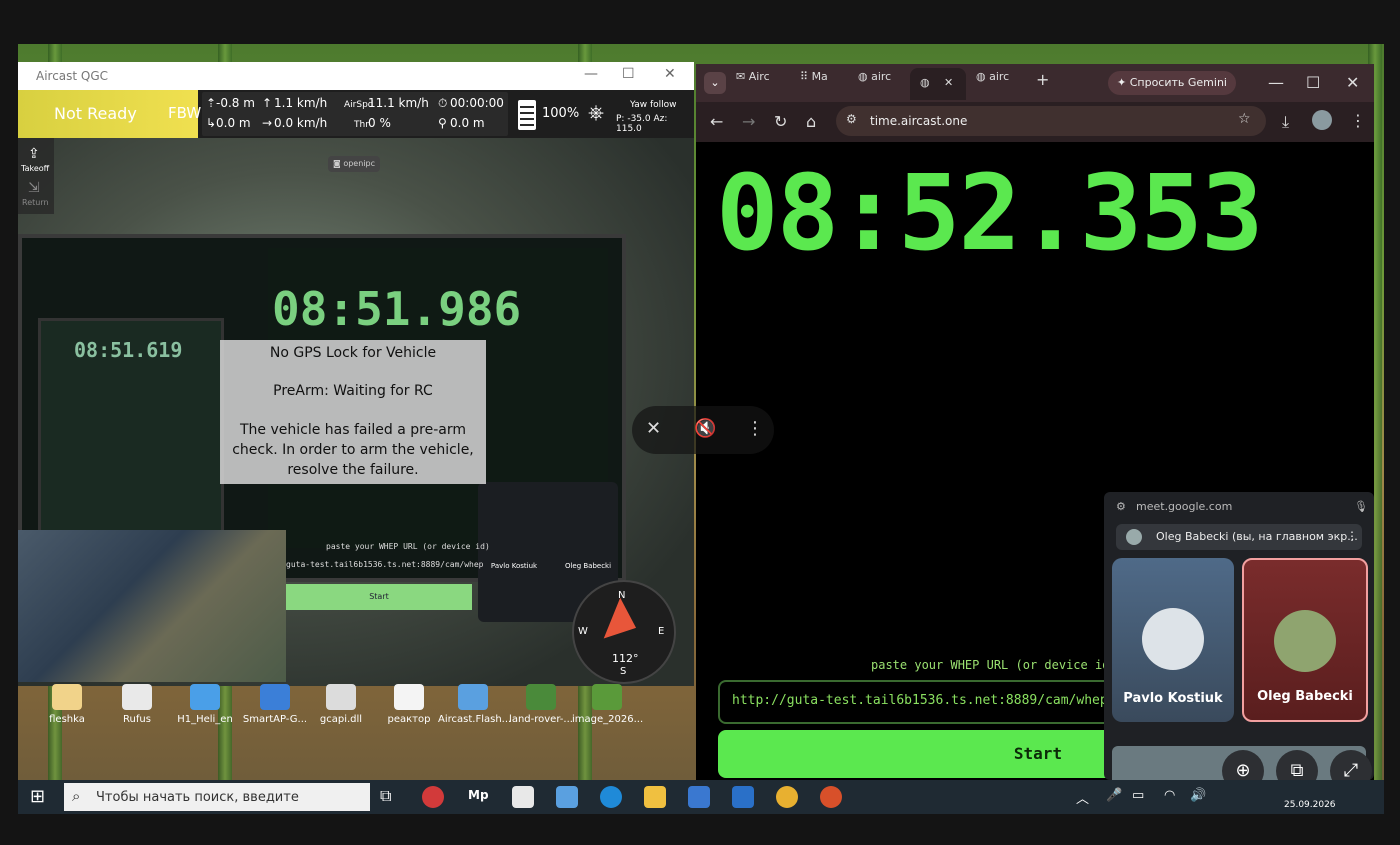  I want to click on amsl-altitude: 0.0 m, so click(233, 123).